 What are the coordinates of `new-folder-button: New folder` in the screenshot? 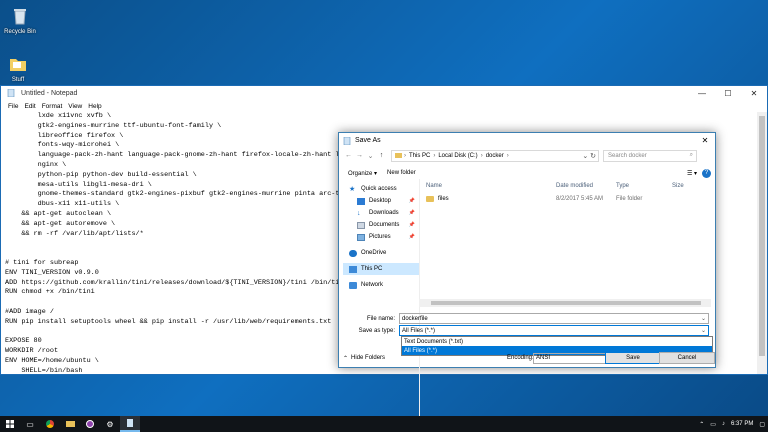 It's located at (401, 173).